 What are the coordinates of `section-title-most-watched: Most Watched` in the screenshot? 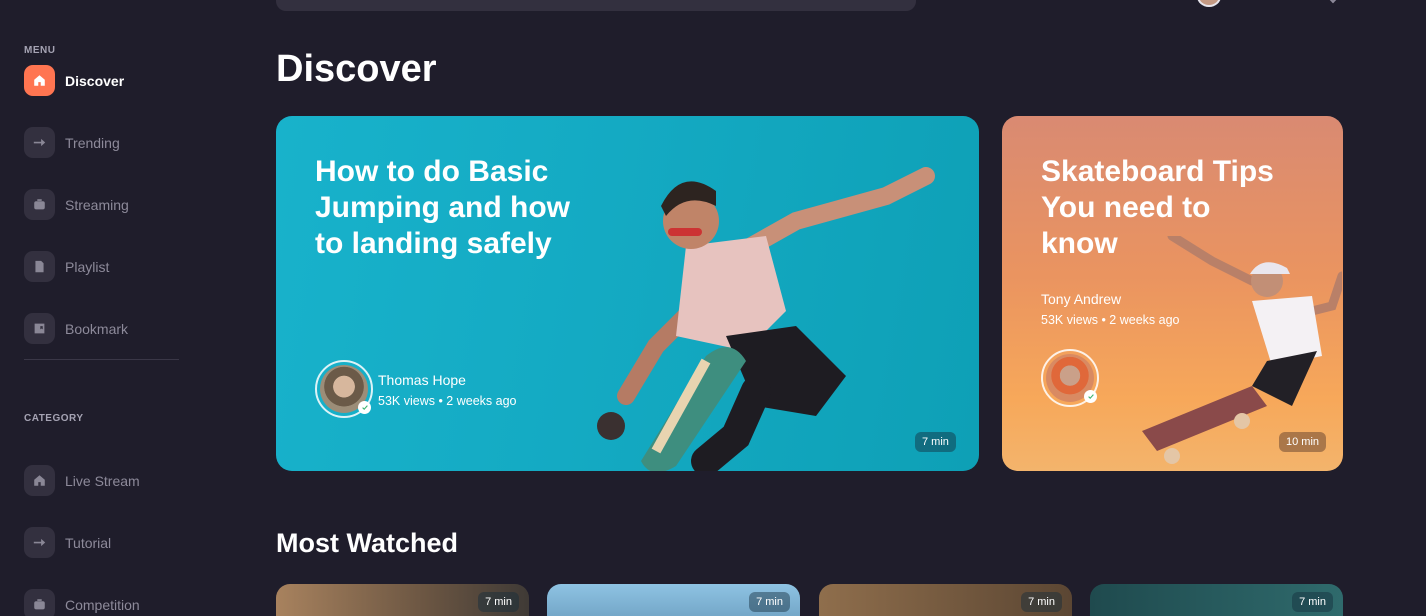 It's located at (367, 543).